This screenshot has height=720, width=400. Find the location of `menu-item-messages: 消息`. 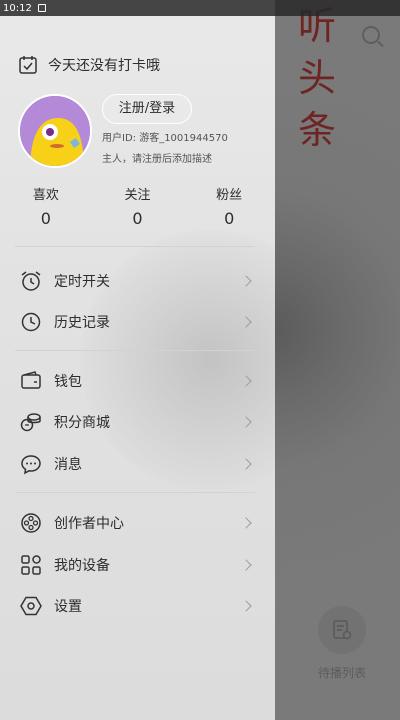

menu-item-messages: 消息 is located at coordinates (137, 464).